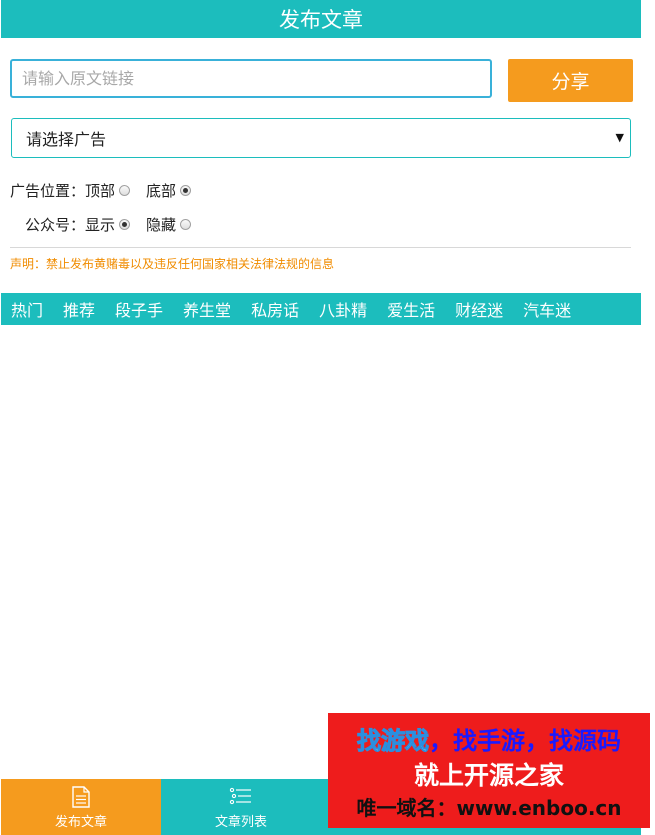 The width and height of the screenshot is (655, 835). I want to click on radio-hide: 隐藏, so click(169, 224).